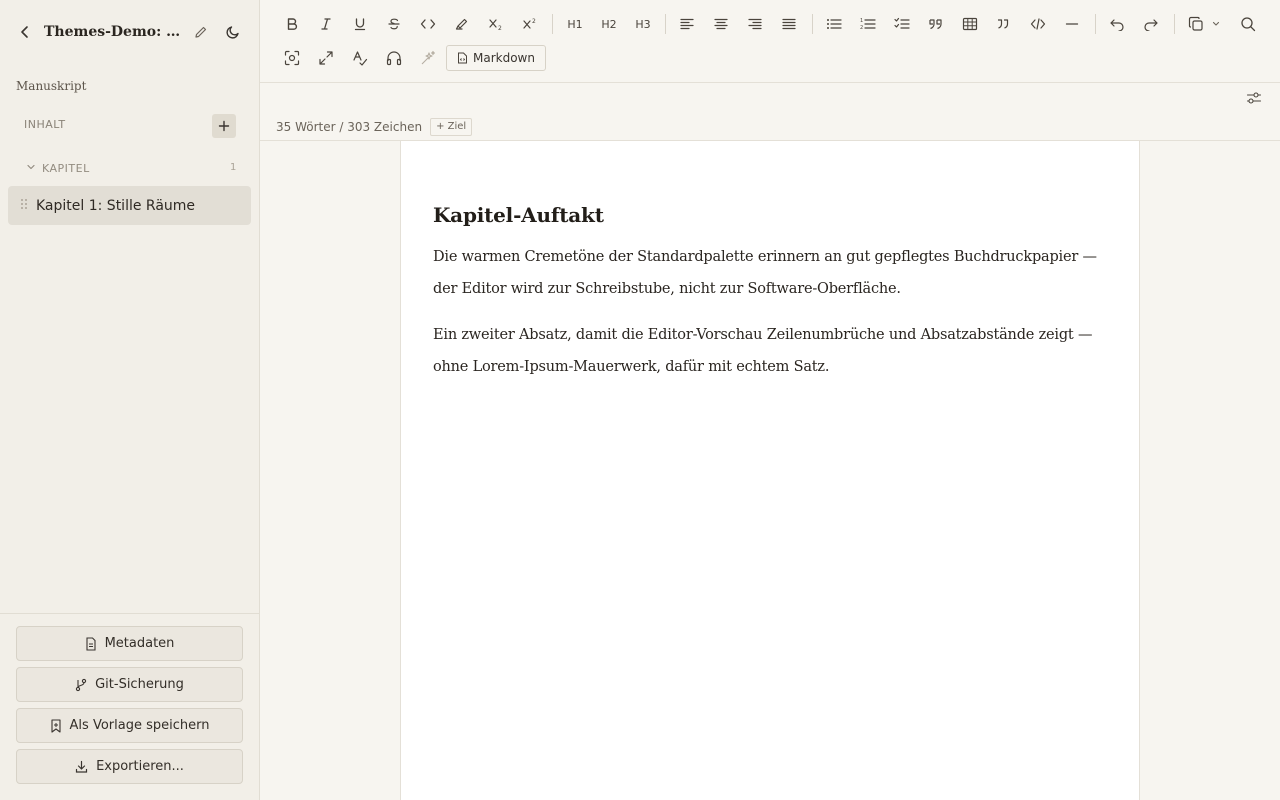 Image resolution: width=1280 pixels, height=800 pixels. What do you see at coordinates (496, 24) in the screenshot?
I see `subscript-icon: 2` at bounding box center [496, 24].